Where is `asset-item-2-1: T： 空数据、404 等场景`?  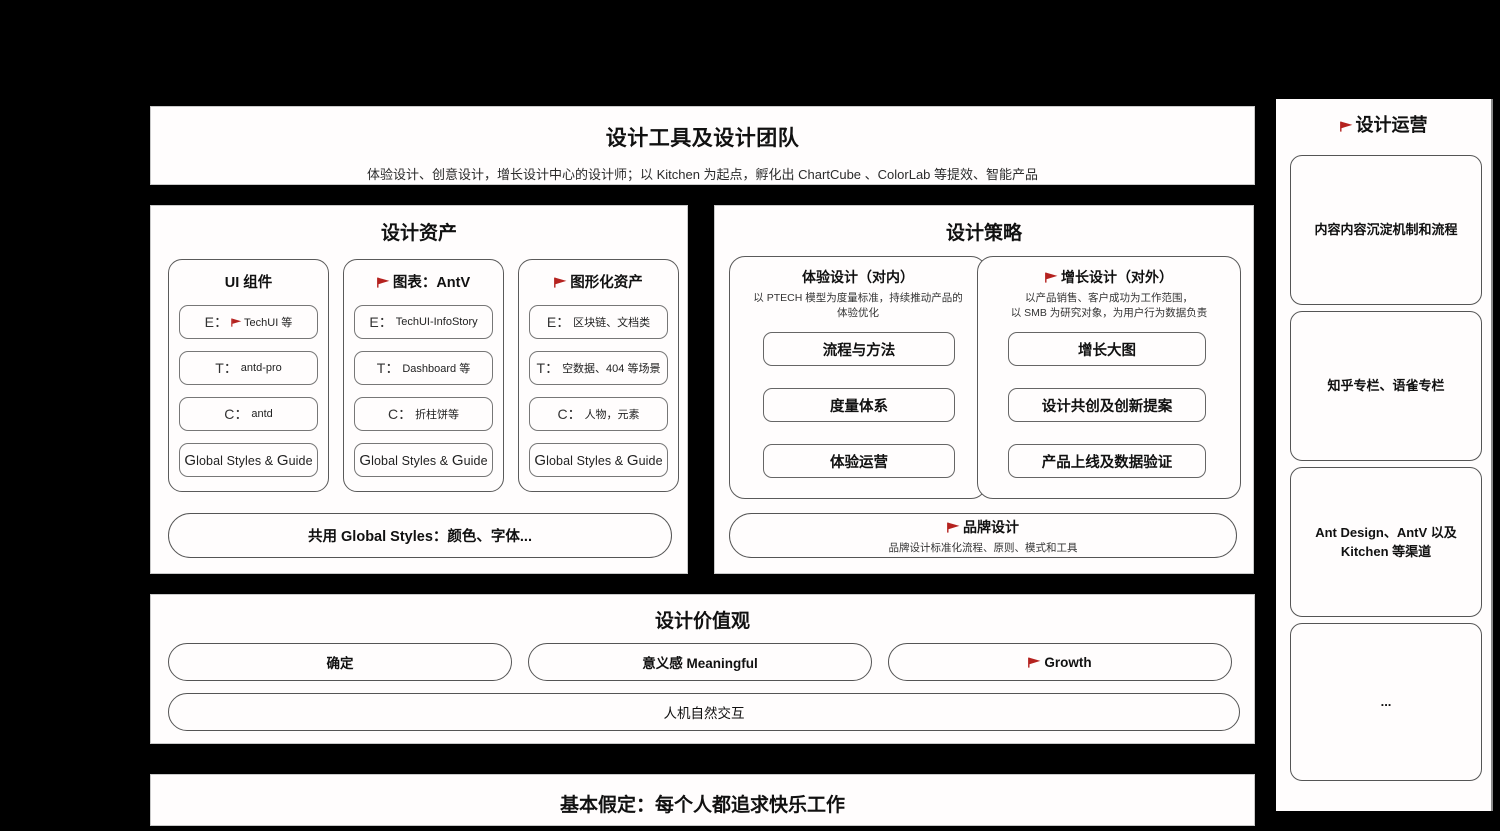 asset-item-2-1: T： 空数据、404 等场景 is located at coordinates (598, 368).